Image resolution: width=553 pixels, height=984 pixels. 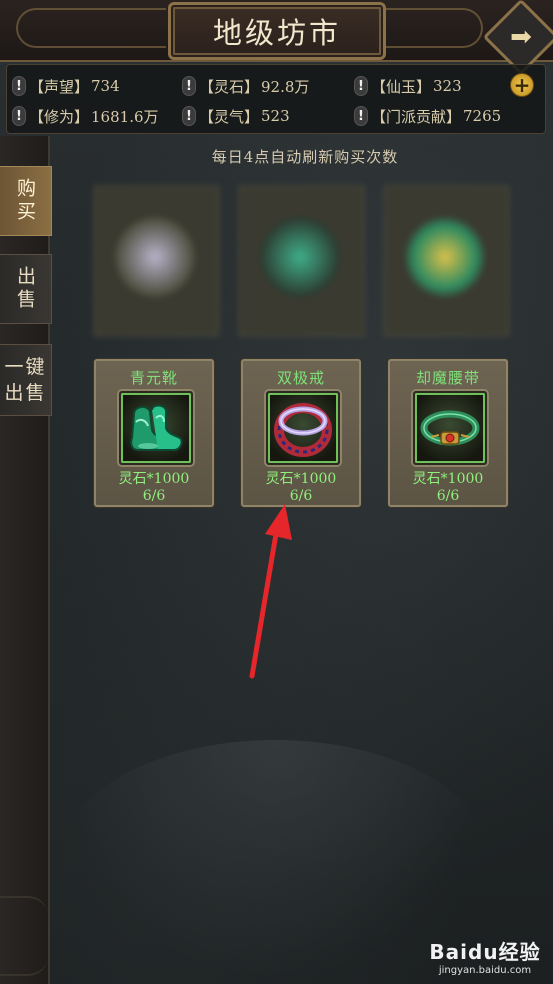 I want to click on header-bar: 地级坊市 ➡, so click(x=276, y=38).